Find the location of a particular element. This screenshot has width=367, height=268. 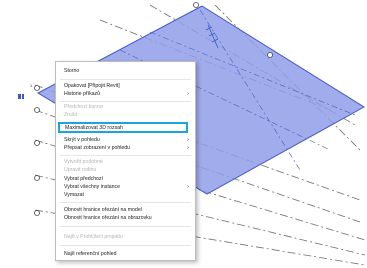

level-marker-icon is located at coordinates (21, 96).